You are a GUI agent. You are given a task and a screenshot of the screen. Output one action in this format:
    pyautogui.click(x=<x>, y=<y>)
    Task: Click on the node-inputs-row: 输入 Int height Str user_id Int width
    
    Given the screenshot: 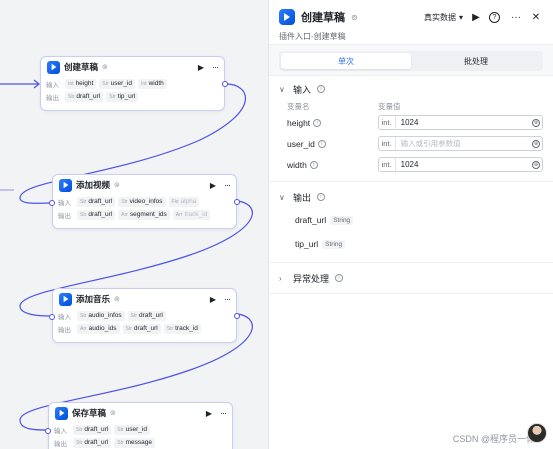 What is the action you would take?
    pyautogui.click(x=132, y=83)
    